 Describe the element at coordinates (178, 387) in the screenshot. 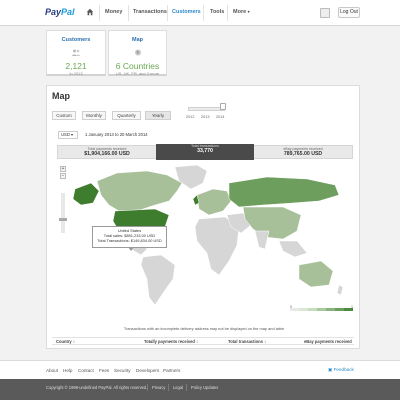

I see `footer-link-legal: Legal` at that location.